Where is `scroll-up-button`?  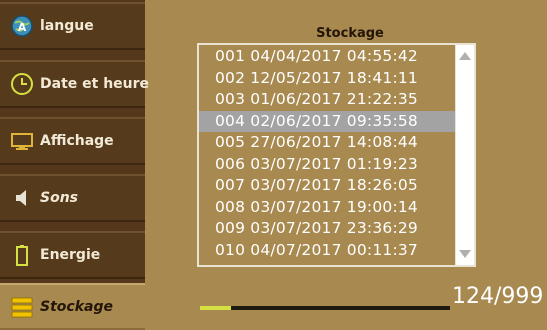 scroll-up-button is located at coordinates (465, 56).